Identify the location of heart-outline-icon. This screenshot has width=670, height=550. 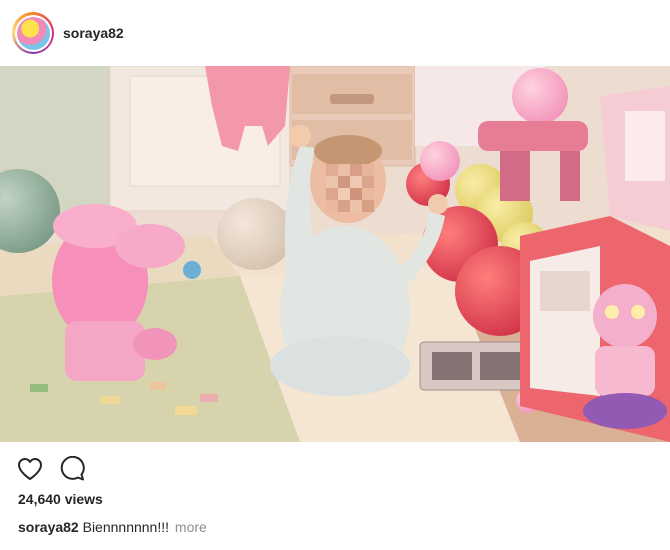
(30, 469).